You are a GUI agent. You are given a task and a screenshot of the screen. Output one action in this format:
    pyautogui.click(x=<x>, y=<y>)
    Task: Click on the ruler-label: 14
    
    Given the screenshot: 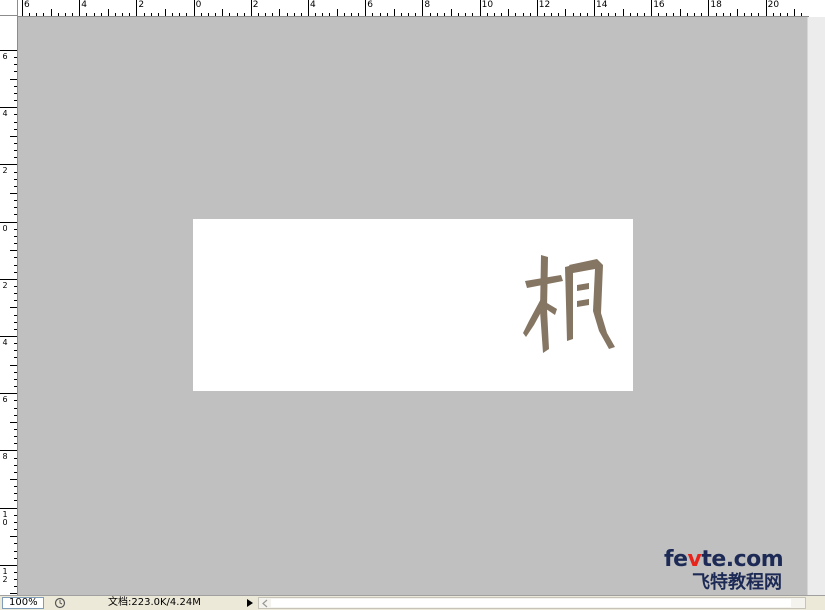 What is the action you would take?
    pyautogui.click(x=602, y=5)
    